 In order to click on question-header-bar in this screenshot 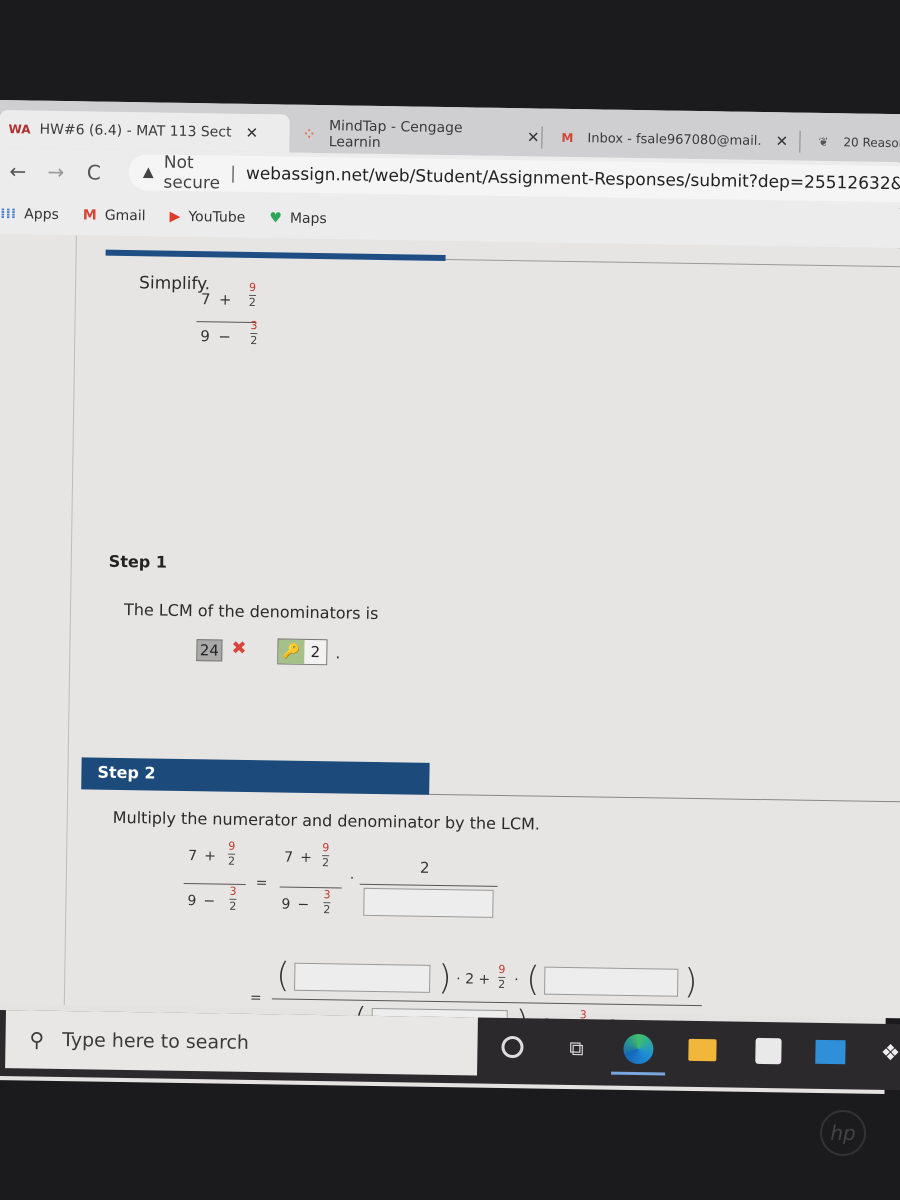, I will do `click(275, 255)`.